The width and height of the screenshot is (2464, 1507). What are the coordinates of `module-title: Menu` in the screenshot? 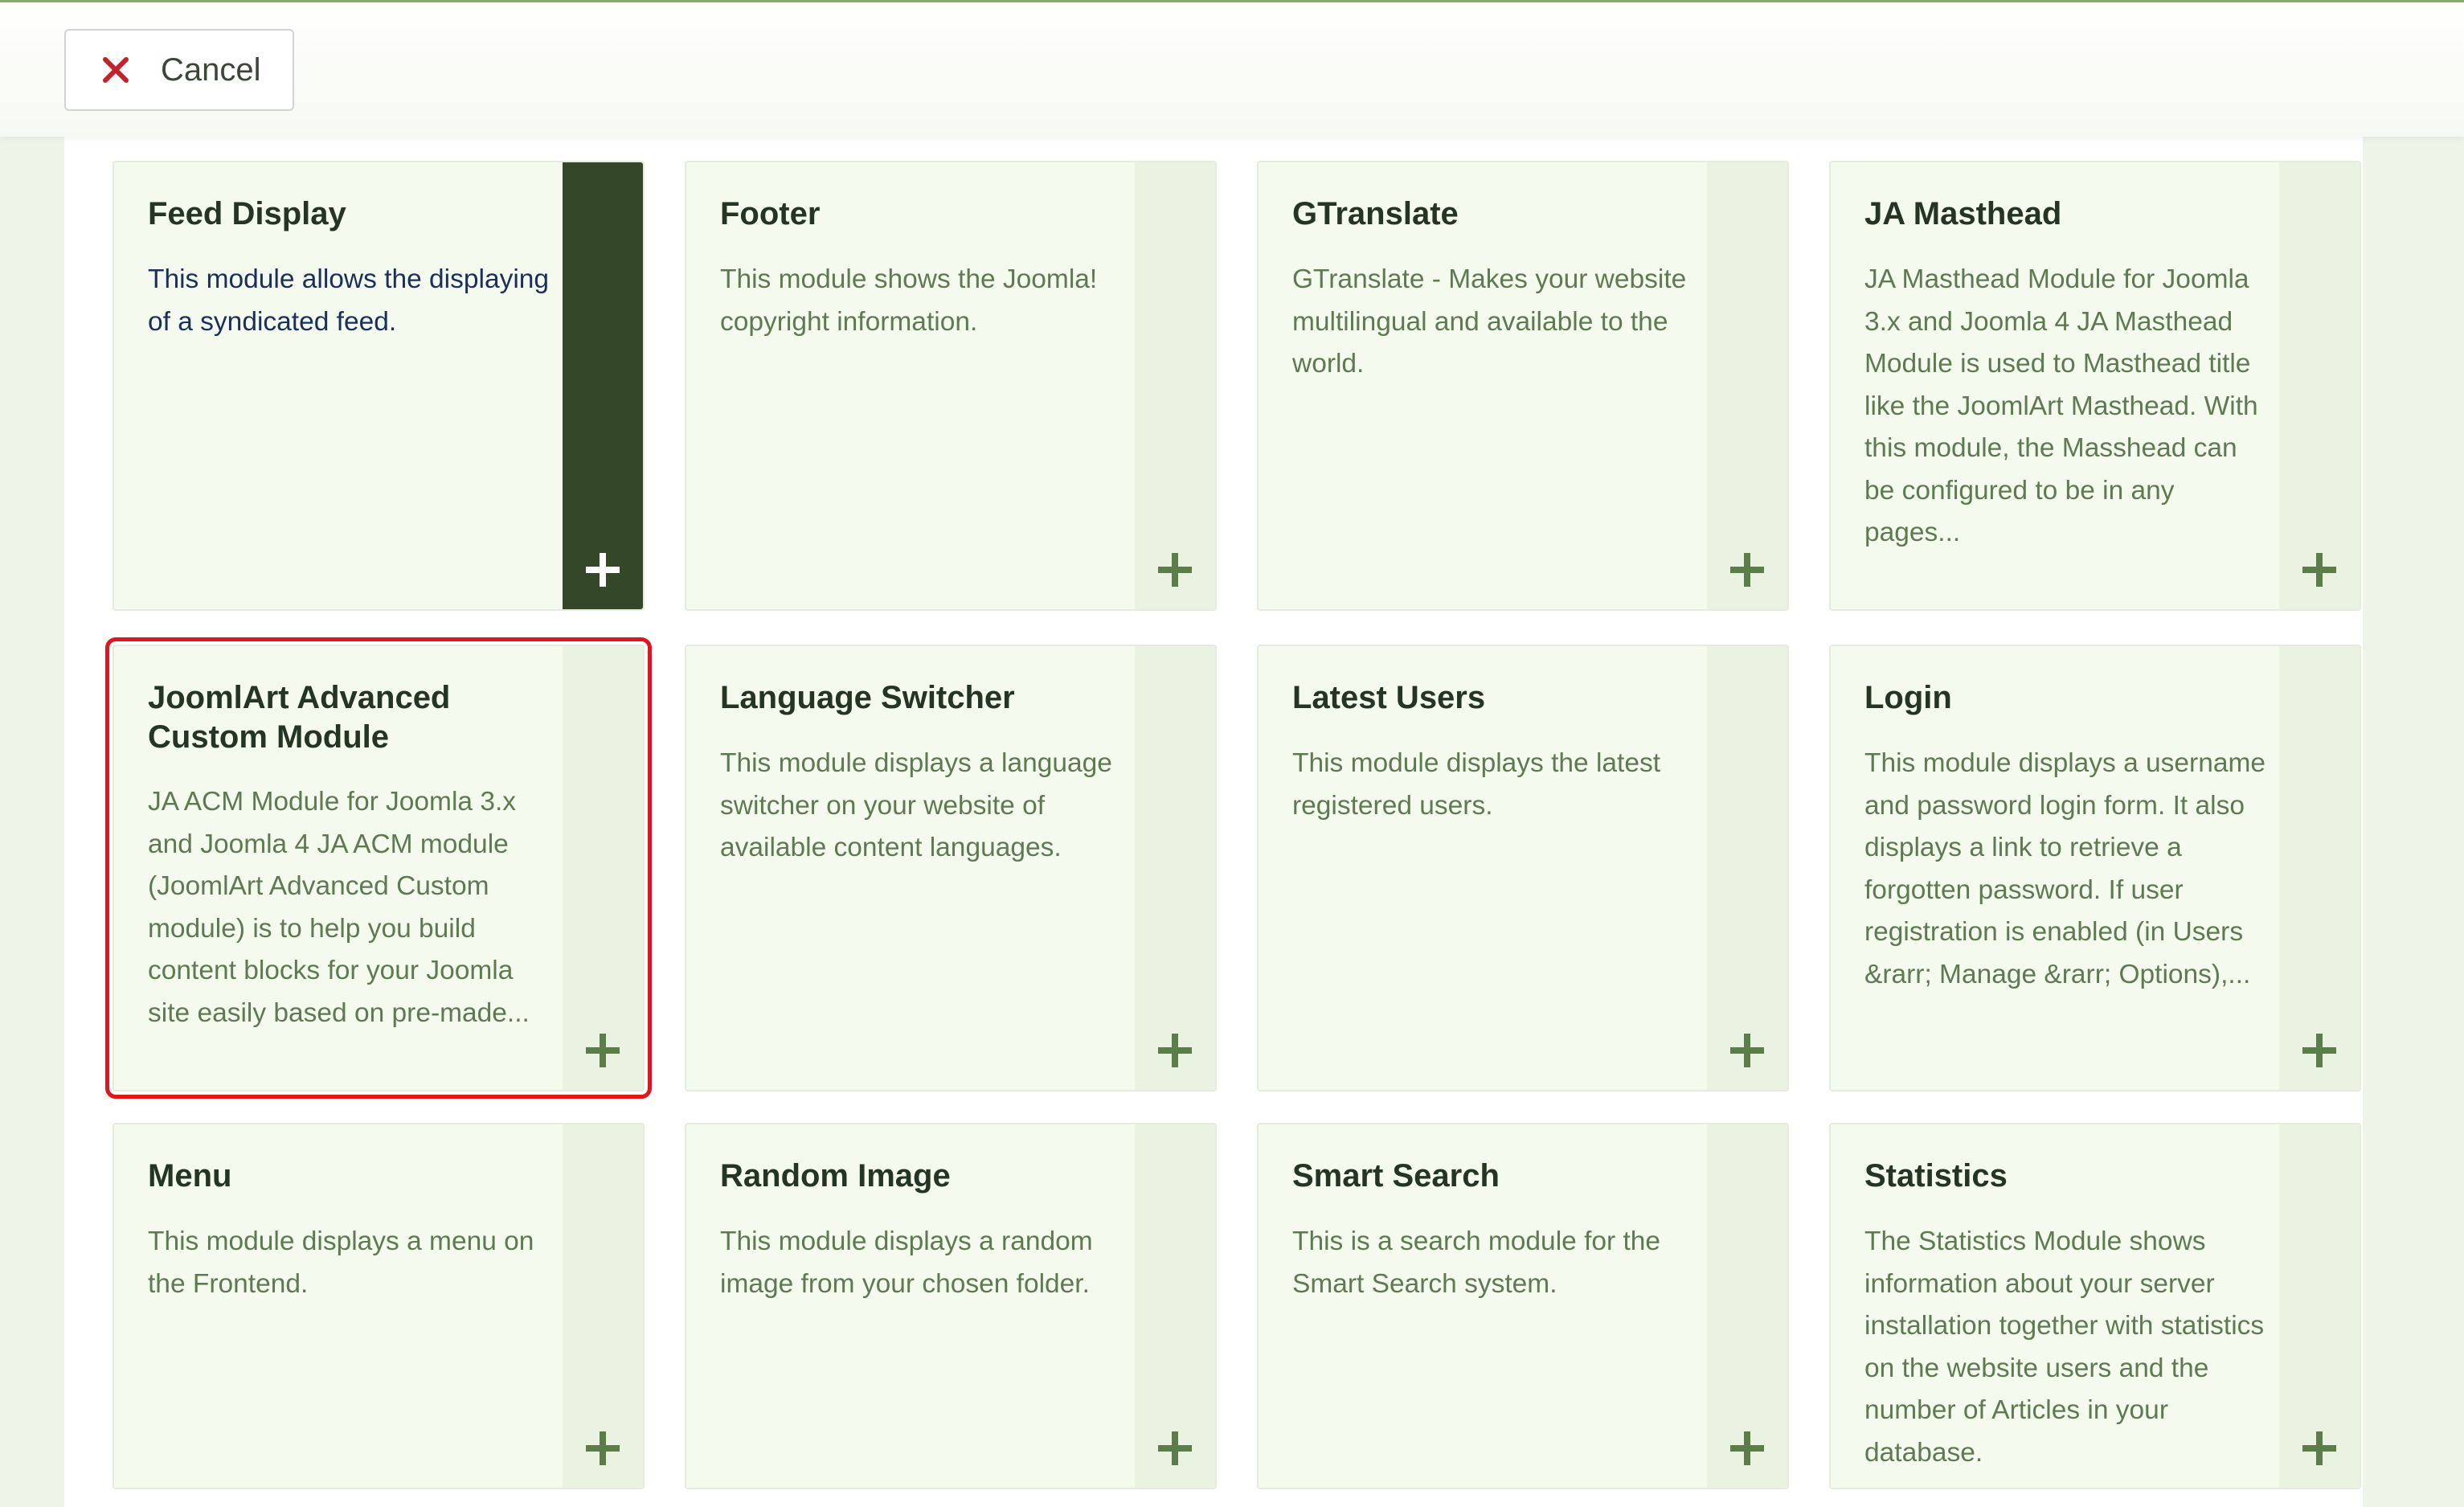 It's located at (190, 1176).